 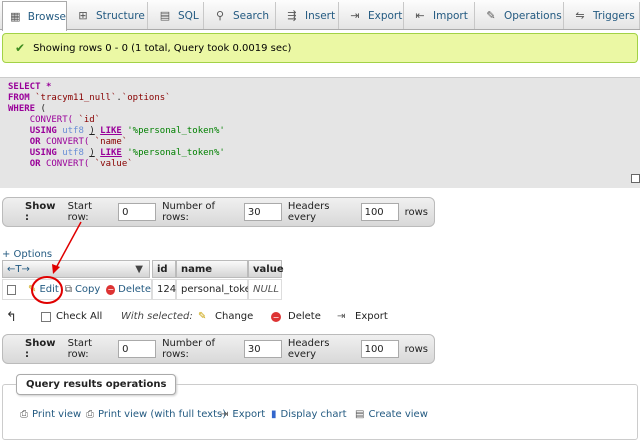 What do you see at coordinates (164, 269) in the screenshot?
I see `column-header-id: id` at bounding box center [164, 269].